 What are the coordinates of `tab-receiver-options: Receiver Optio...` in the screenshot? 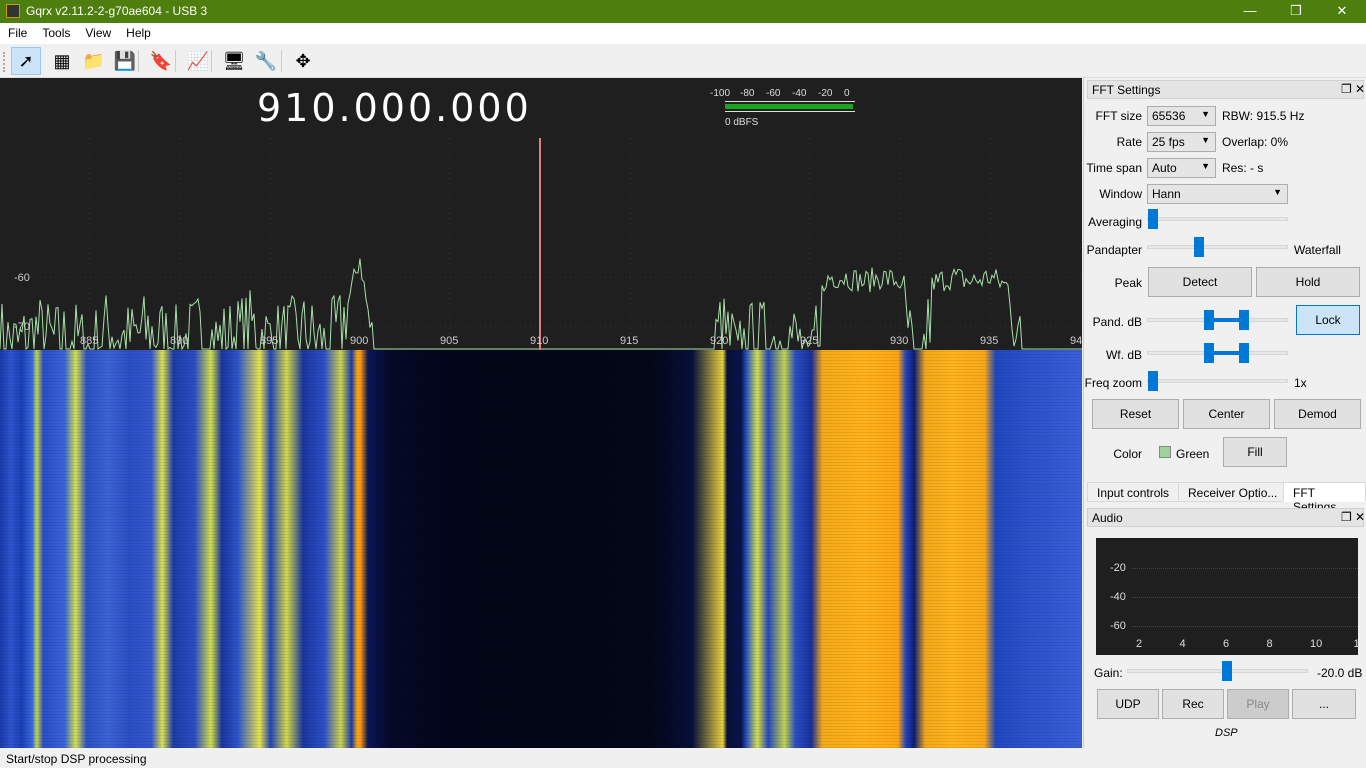 It's located at (1233, 492).